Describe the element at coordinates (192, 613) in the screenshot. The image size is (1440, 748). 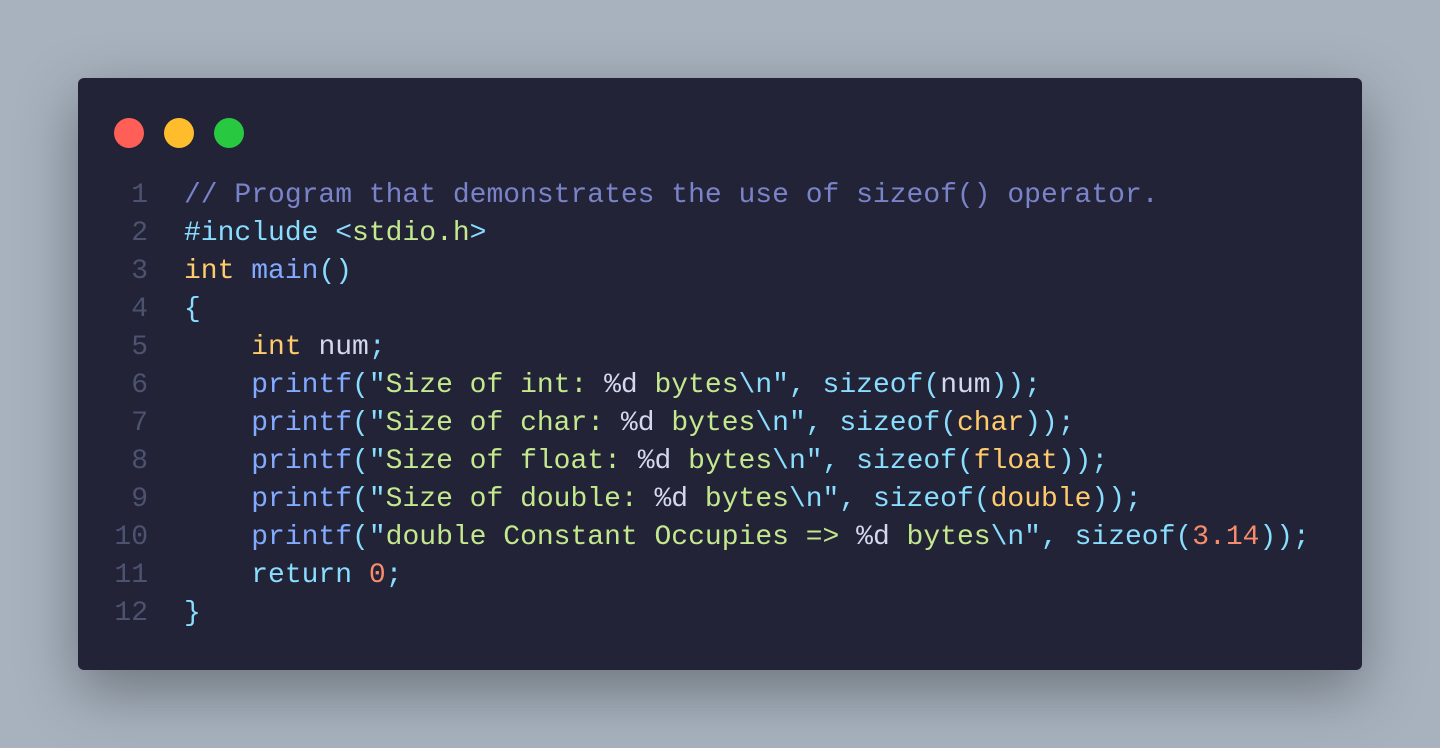
I see `code-token: }` at that location.